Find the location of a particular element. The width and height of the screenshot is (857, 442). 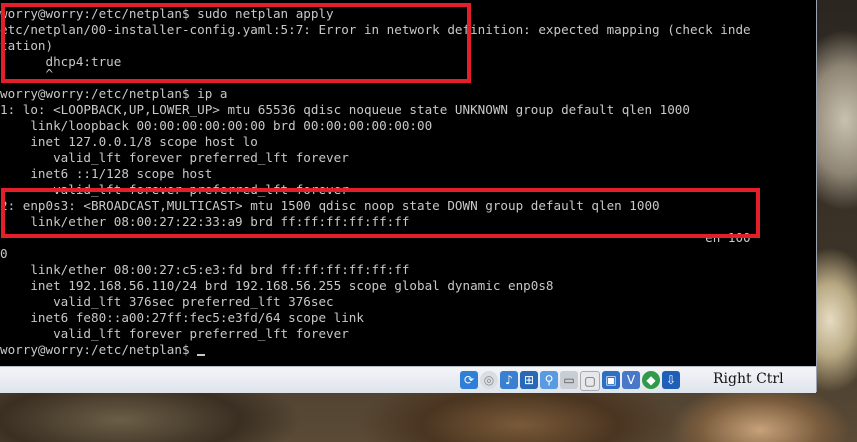

terminal-line: inet 127.0.0.1/8 scope host lo is located at coordinates (129, 141).